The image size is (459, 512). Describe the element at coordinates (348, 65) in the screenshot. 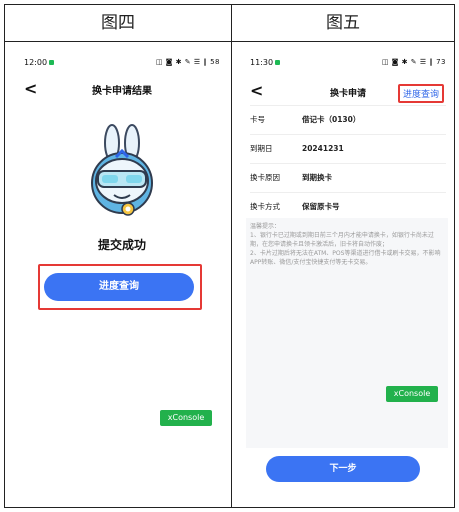

I see `status-bar-right: 11:30 ◫ ◙ ✱ ✎ ☰ ‖ 73` at that location.